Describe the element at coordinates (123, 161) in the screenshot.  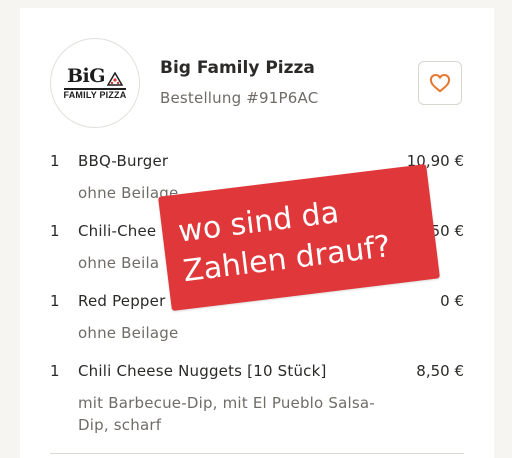
I see `item-name: BBQ-Burger` at that location.